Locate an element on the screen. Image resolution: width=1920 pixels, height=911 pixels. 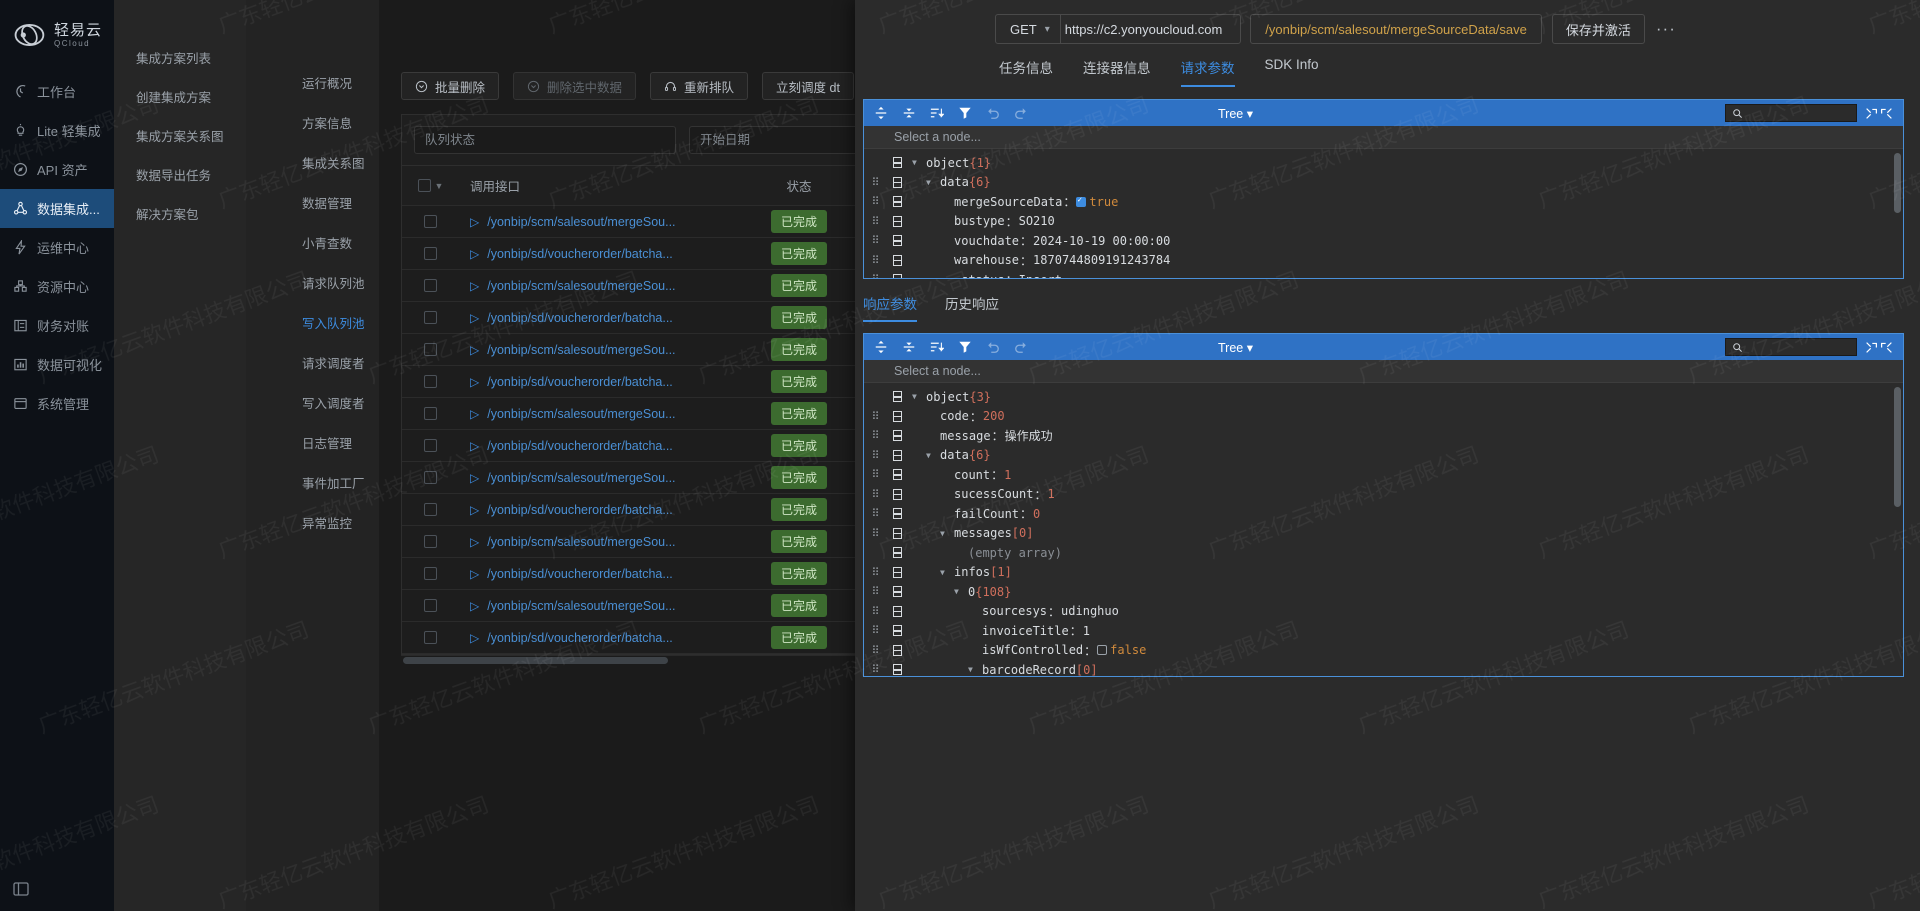
sidebar-item-2: Lite 轻集成 is located at coordinates (57, 130).